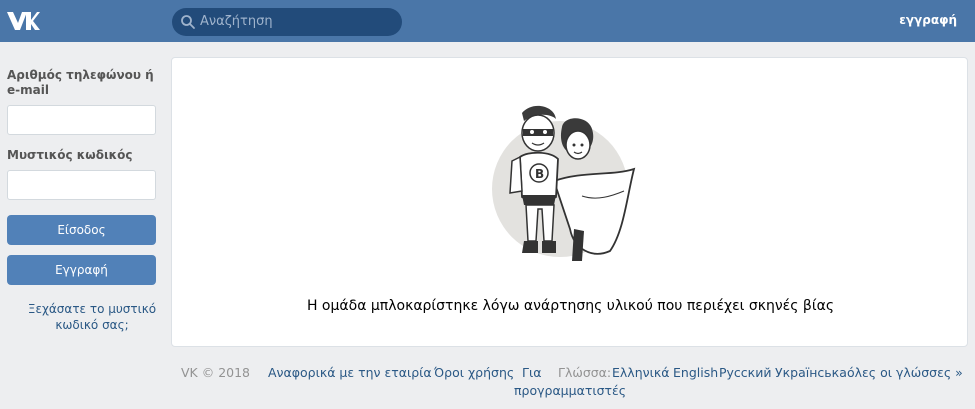  I want to click on top-header: Αναζήτηση εγγραφή, so click(487, 21).